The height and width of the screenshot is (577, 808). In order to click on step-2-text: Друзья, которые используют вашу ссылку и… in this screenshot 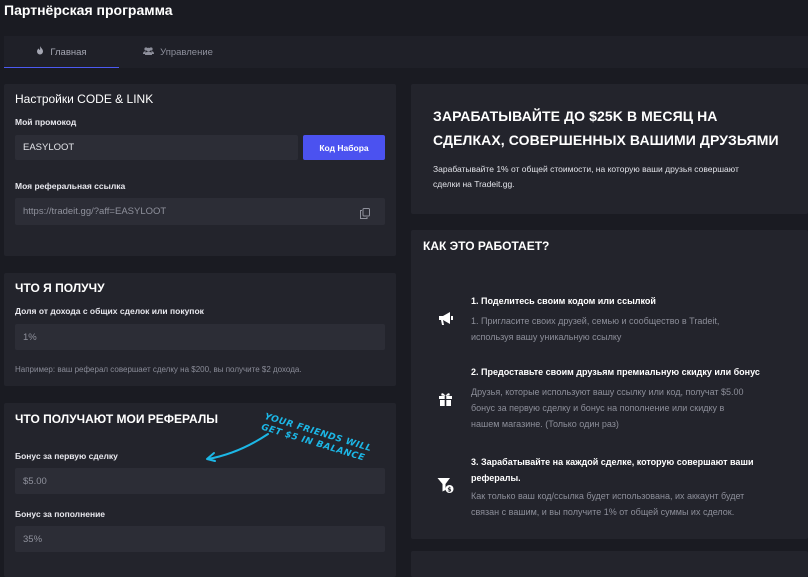, I will do `click(607, 408)`.